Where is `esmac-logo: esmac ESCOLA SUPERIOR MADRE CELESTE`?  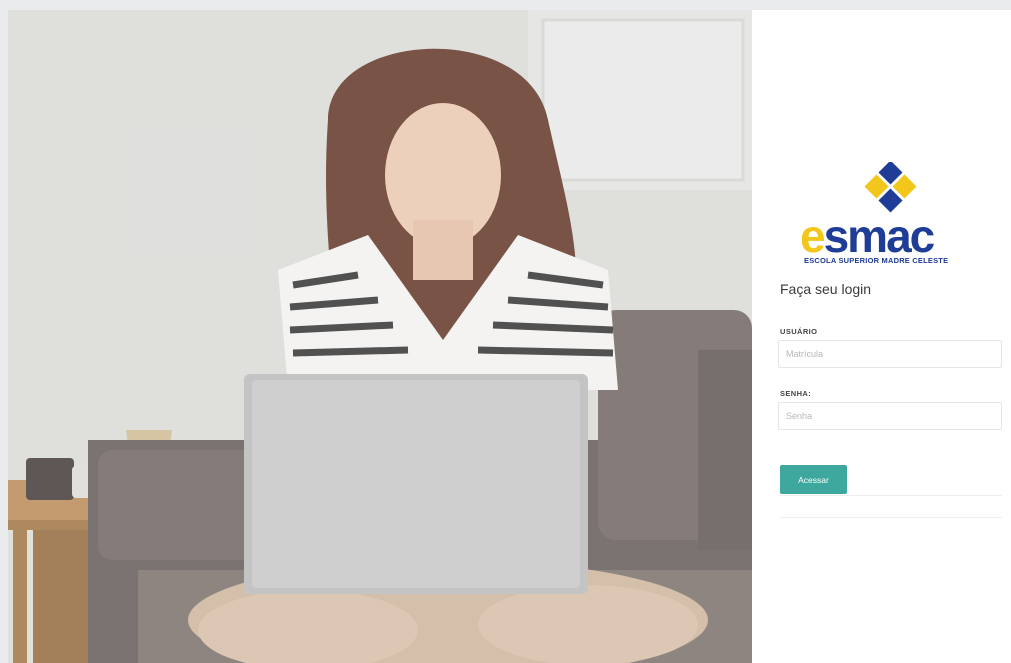
esmac-logo: esmac ESCOLA SUPERIOR MADRE CELESTE is located at coordinates (891, 214).